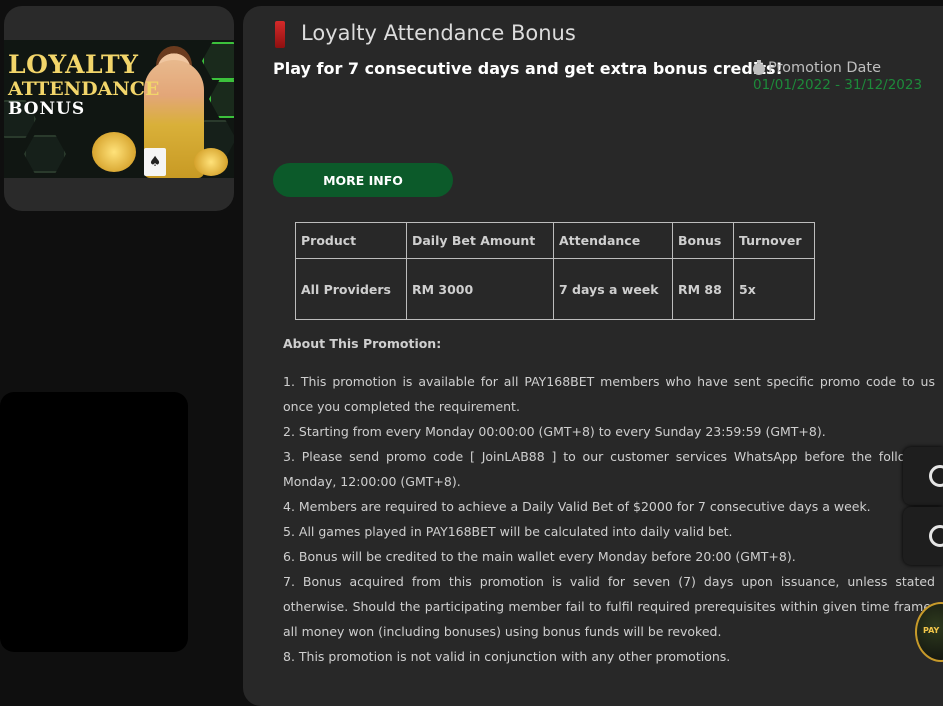 The image size is (943, 706). I want to click on promotion-date-label-text: Promotion Date, so click(825, 68).